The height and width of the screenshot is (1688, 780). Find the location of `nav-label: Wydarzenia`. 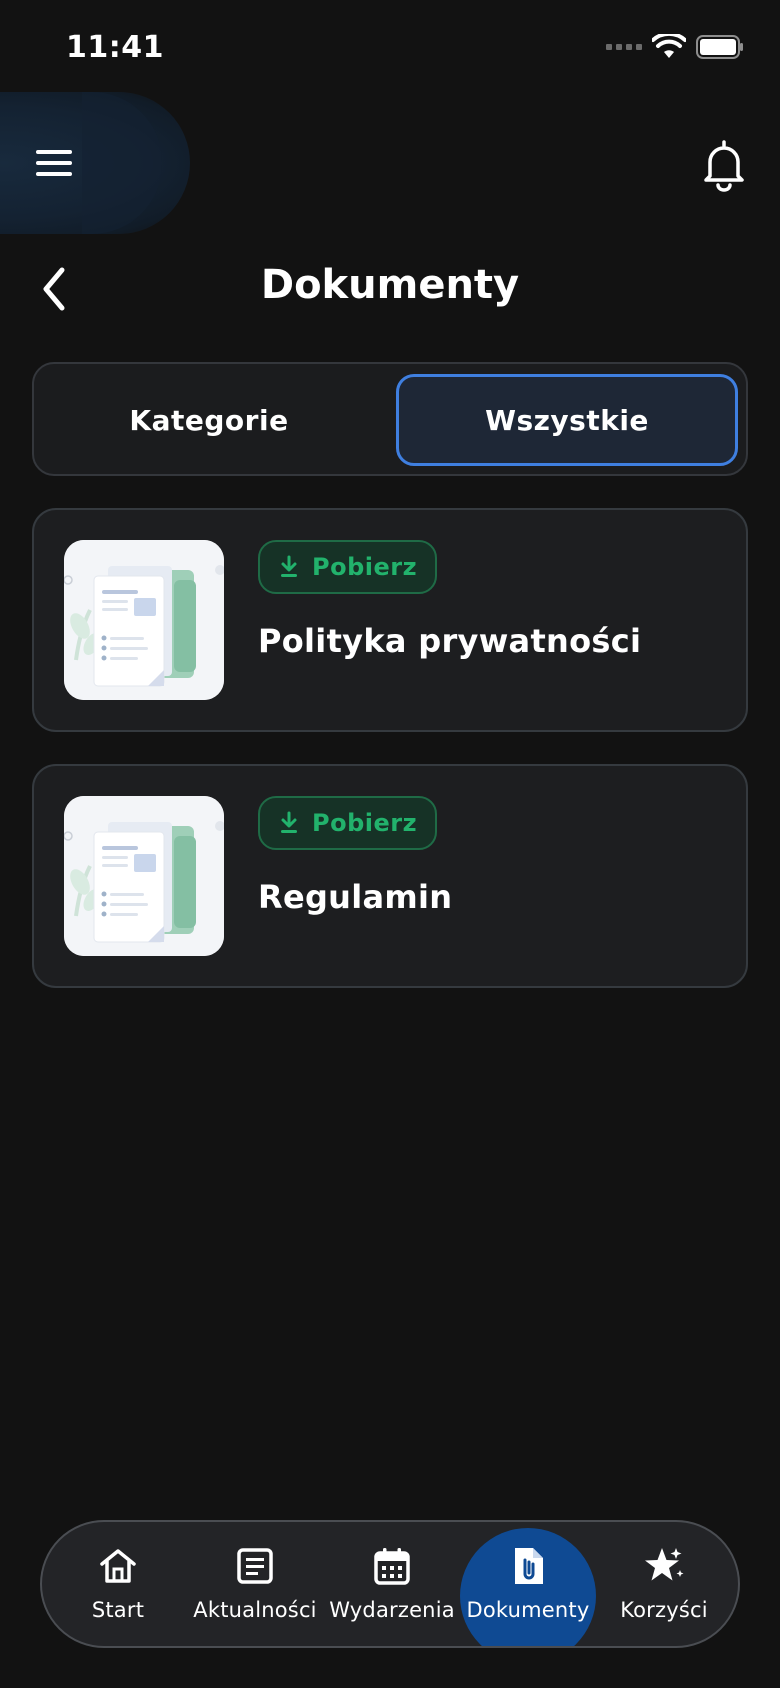

nav-label: Wydarzenia is located at coordinates (392, 1610).